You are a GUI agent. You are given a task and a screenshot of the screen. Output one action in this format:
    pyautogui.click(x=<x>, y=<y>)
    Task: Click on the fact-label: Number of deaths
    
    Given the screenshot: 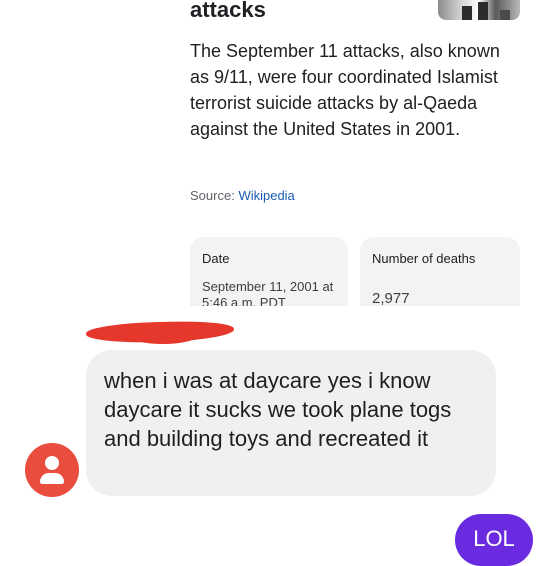 What is the action you would take?
    pyautogui.click(x=424, y=258)
    